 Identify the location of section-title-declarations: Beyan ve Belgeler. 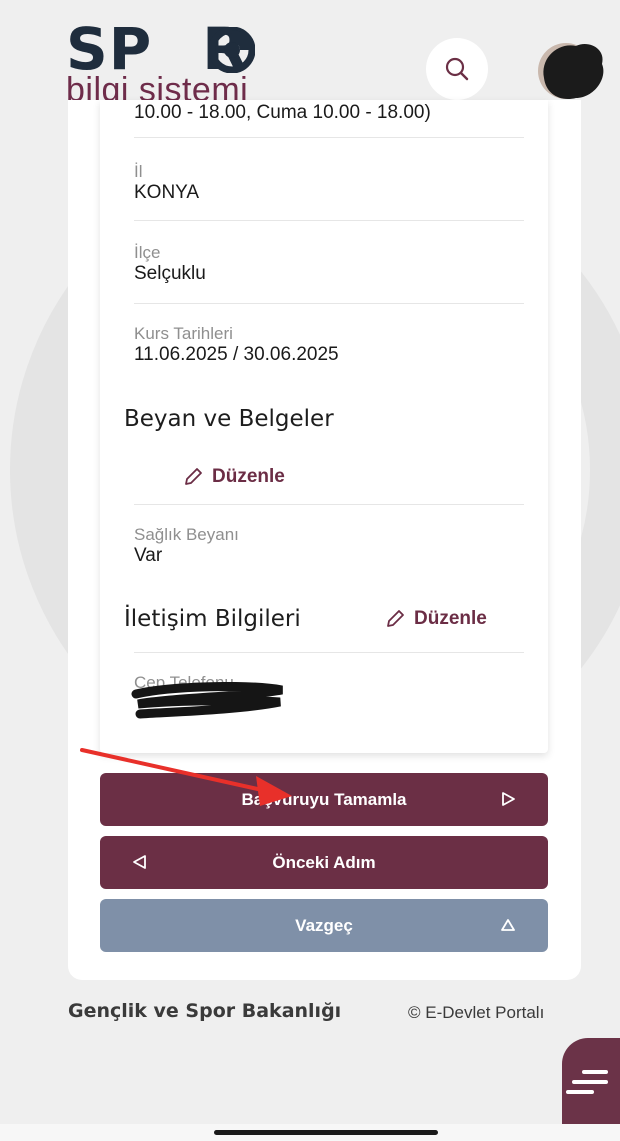
(229, 419).